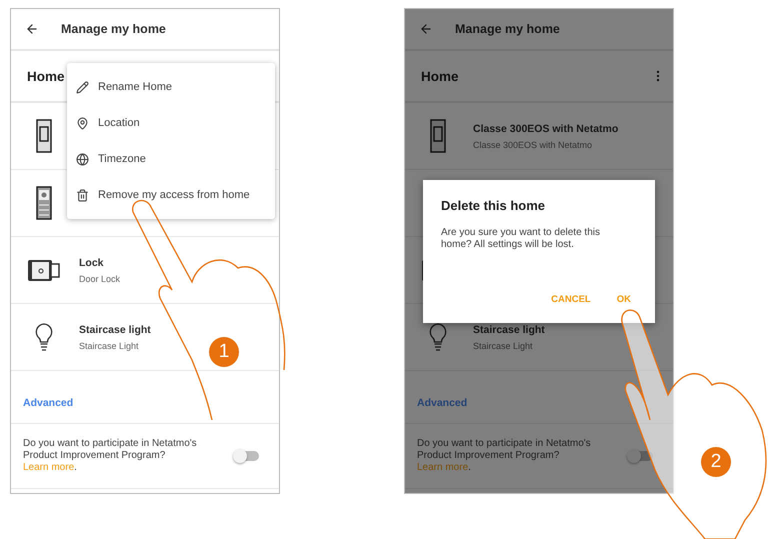 The width and height of the screenshot is (774, 539). Describe the element at coordinates (82, 159) in the screenshot. I see `globe-icon` at that location.